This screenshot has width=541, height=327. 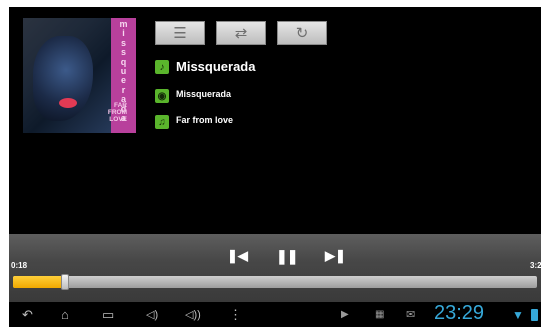 I want to click on skip-next-icon: ▶❚, so click(x=335, y=255).